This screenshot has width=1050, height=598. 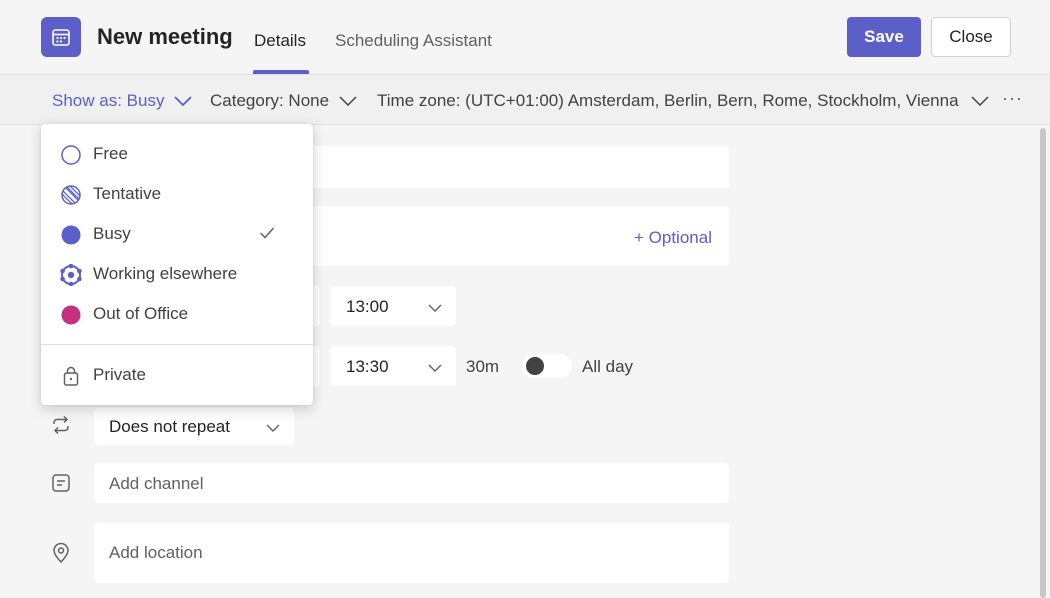 What do you see at coordinates (112, 233) in the screenshot?
I see `menu-item-label: Busy` at bounding box center [112, 233].